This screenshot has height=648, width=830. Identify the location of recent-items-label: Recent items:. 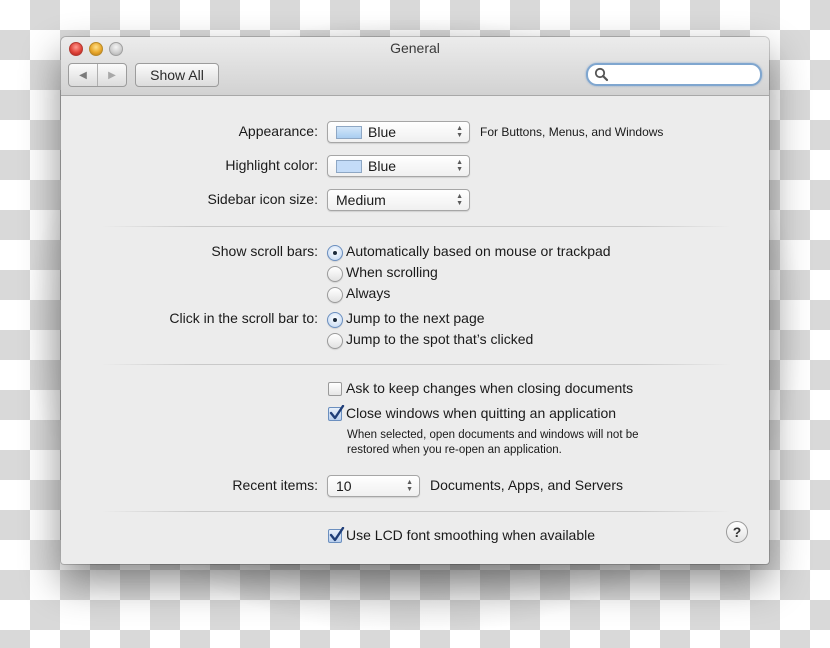
(275, 485).